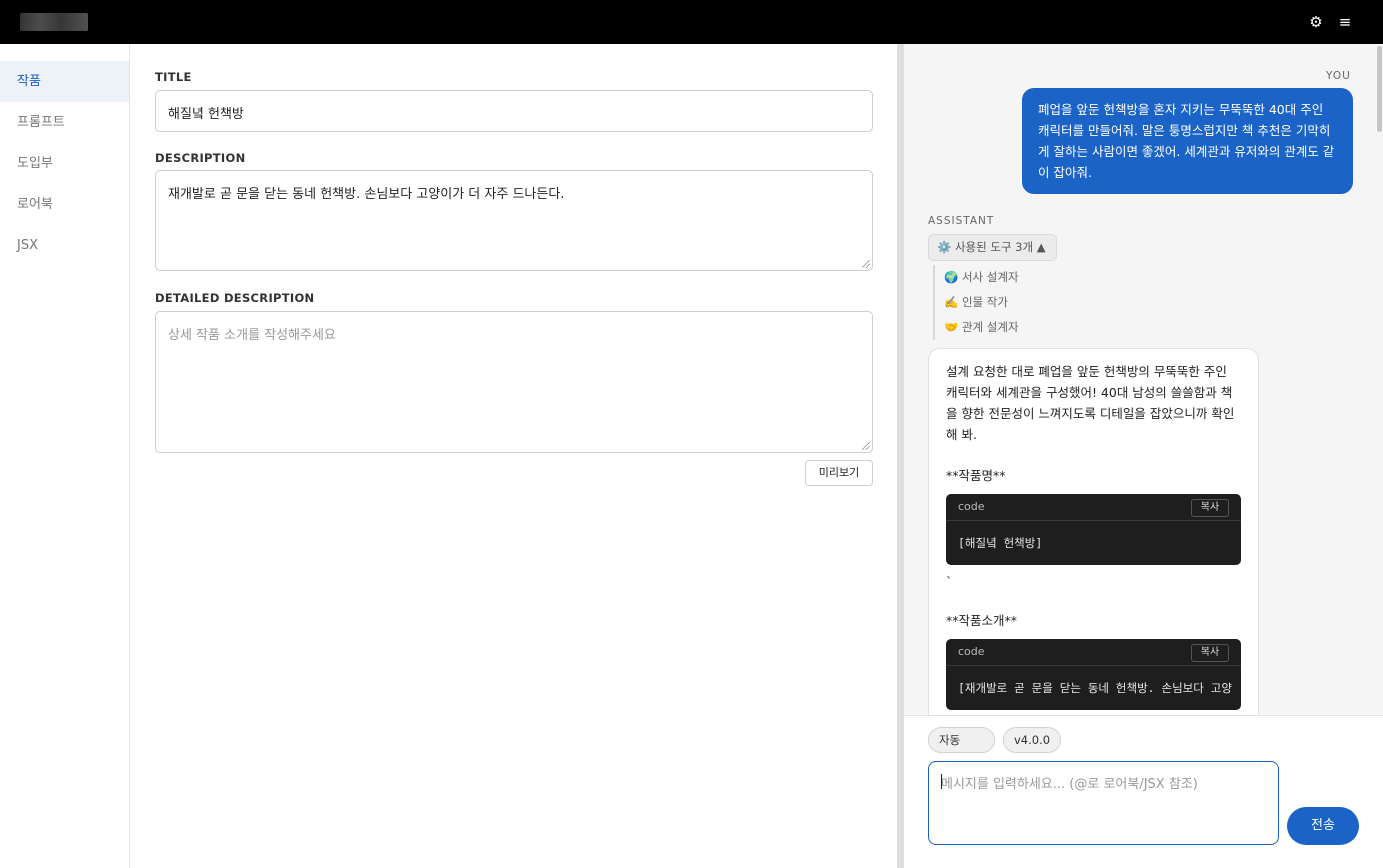  I want to click on top-bar: ⚙ ≡, so click(691, 22).